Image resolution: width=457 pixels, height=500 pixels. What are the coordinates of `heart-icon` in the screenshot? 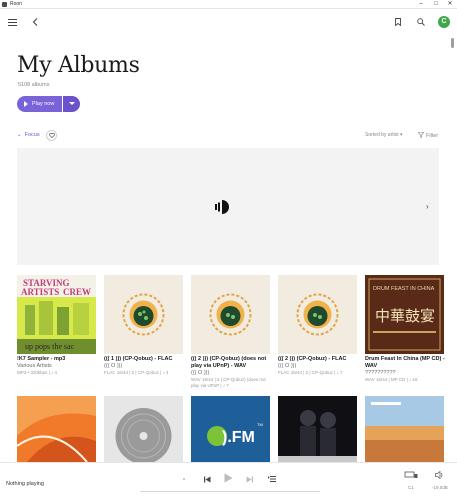 It's located at (51, 135).